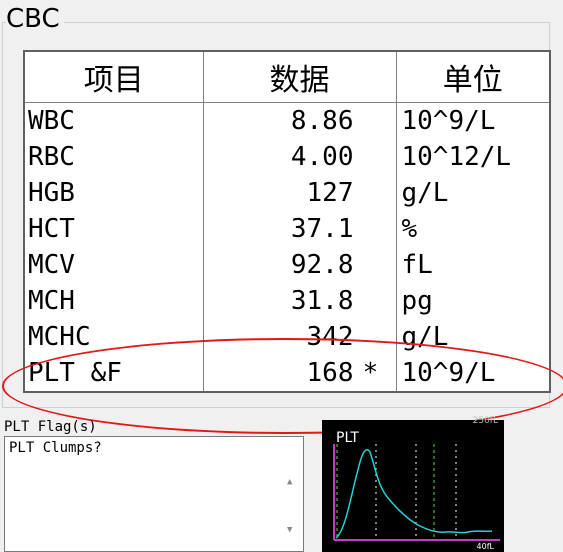 This screenshot has width=563, height=552. Describe the element at coordinates (51, 301) in the screenshot. I see `parameter-name: MCH` at that location.